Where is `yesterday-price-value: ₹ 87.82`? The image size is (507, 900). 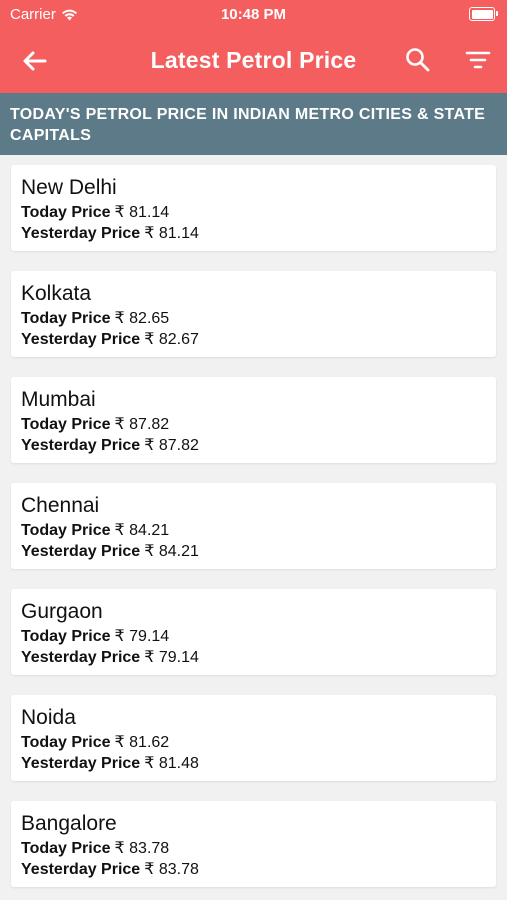 yesterday-price-value: ₹ 87.82 is located at coordinates (171, 445).